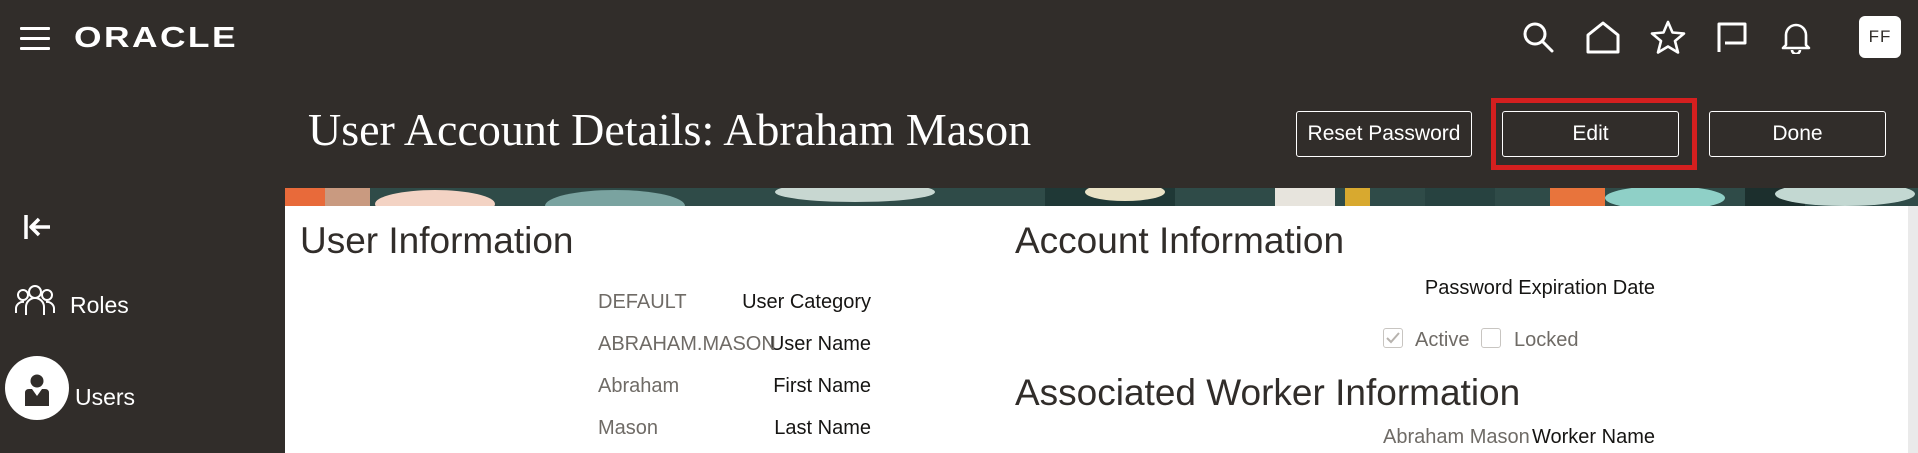  Describe the element at coordinates (1442, 340) in the screenshot. I see `active-label: Active` at that location.